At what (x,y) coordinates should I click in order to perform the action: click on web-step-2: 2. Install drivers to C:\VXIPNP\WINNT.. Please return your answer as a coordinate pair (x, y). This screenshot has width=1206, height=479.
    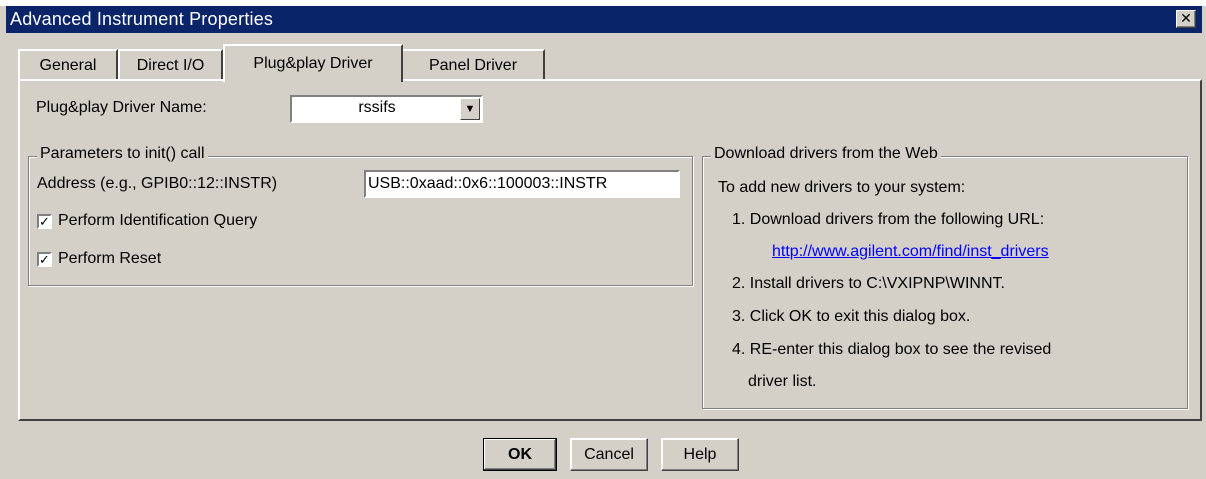
    Looking at the image, I should click on (868, 283).